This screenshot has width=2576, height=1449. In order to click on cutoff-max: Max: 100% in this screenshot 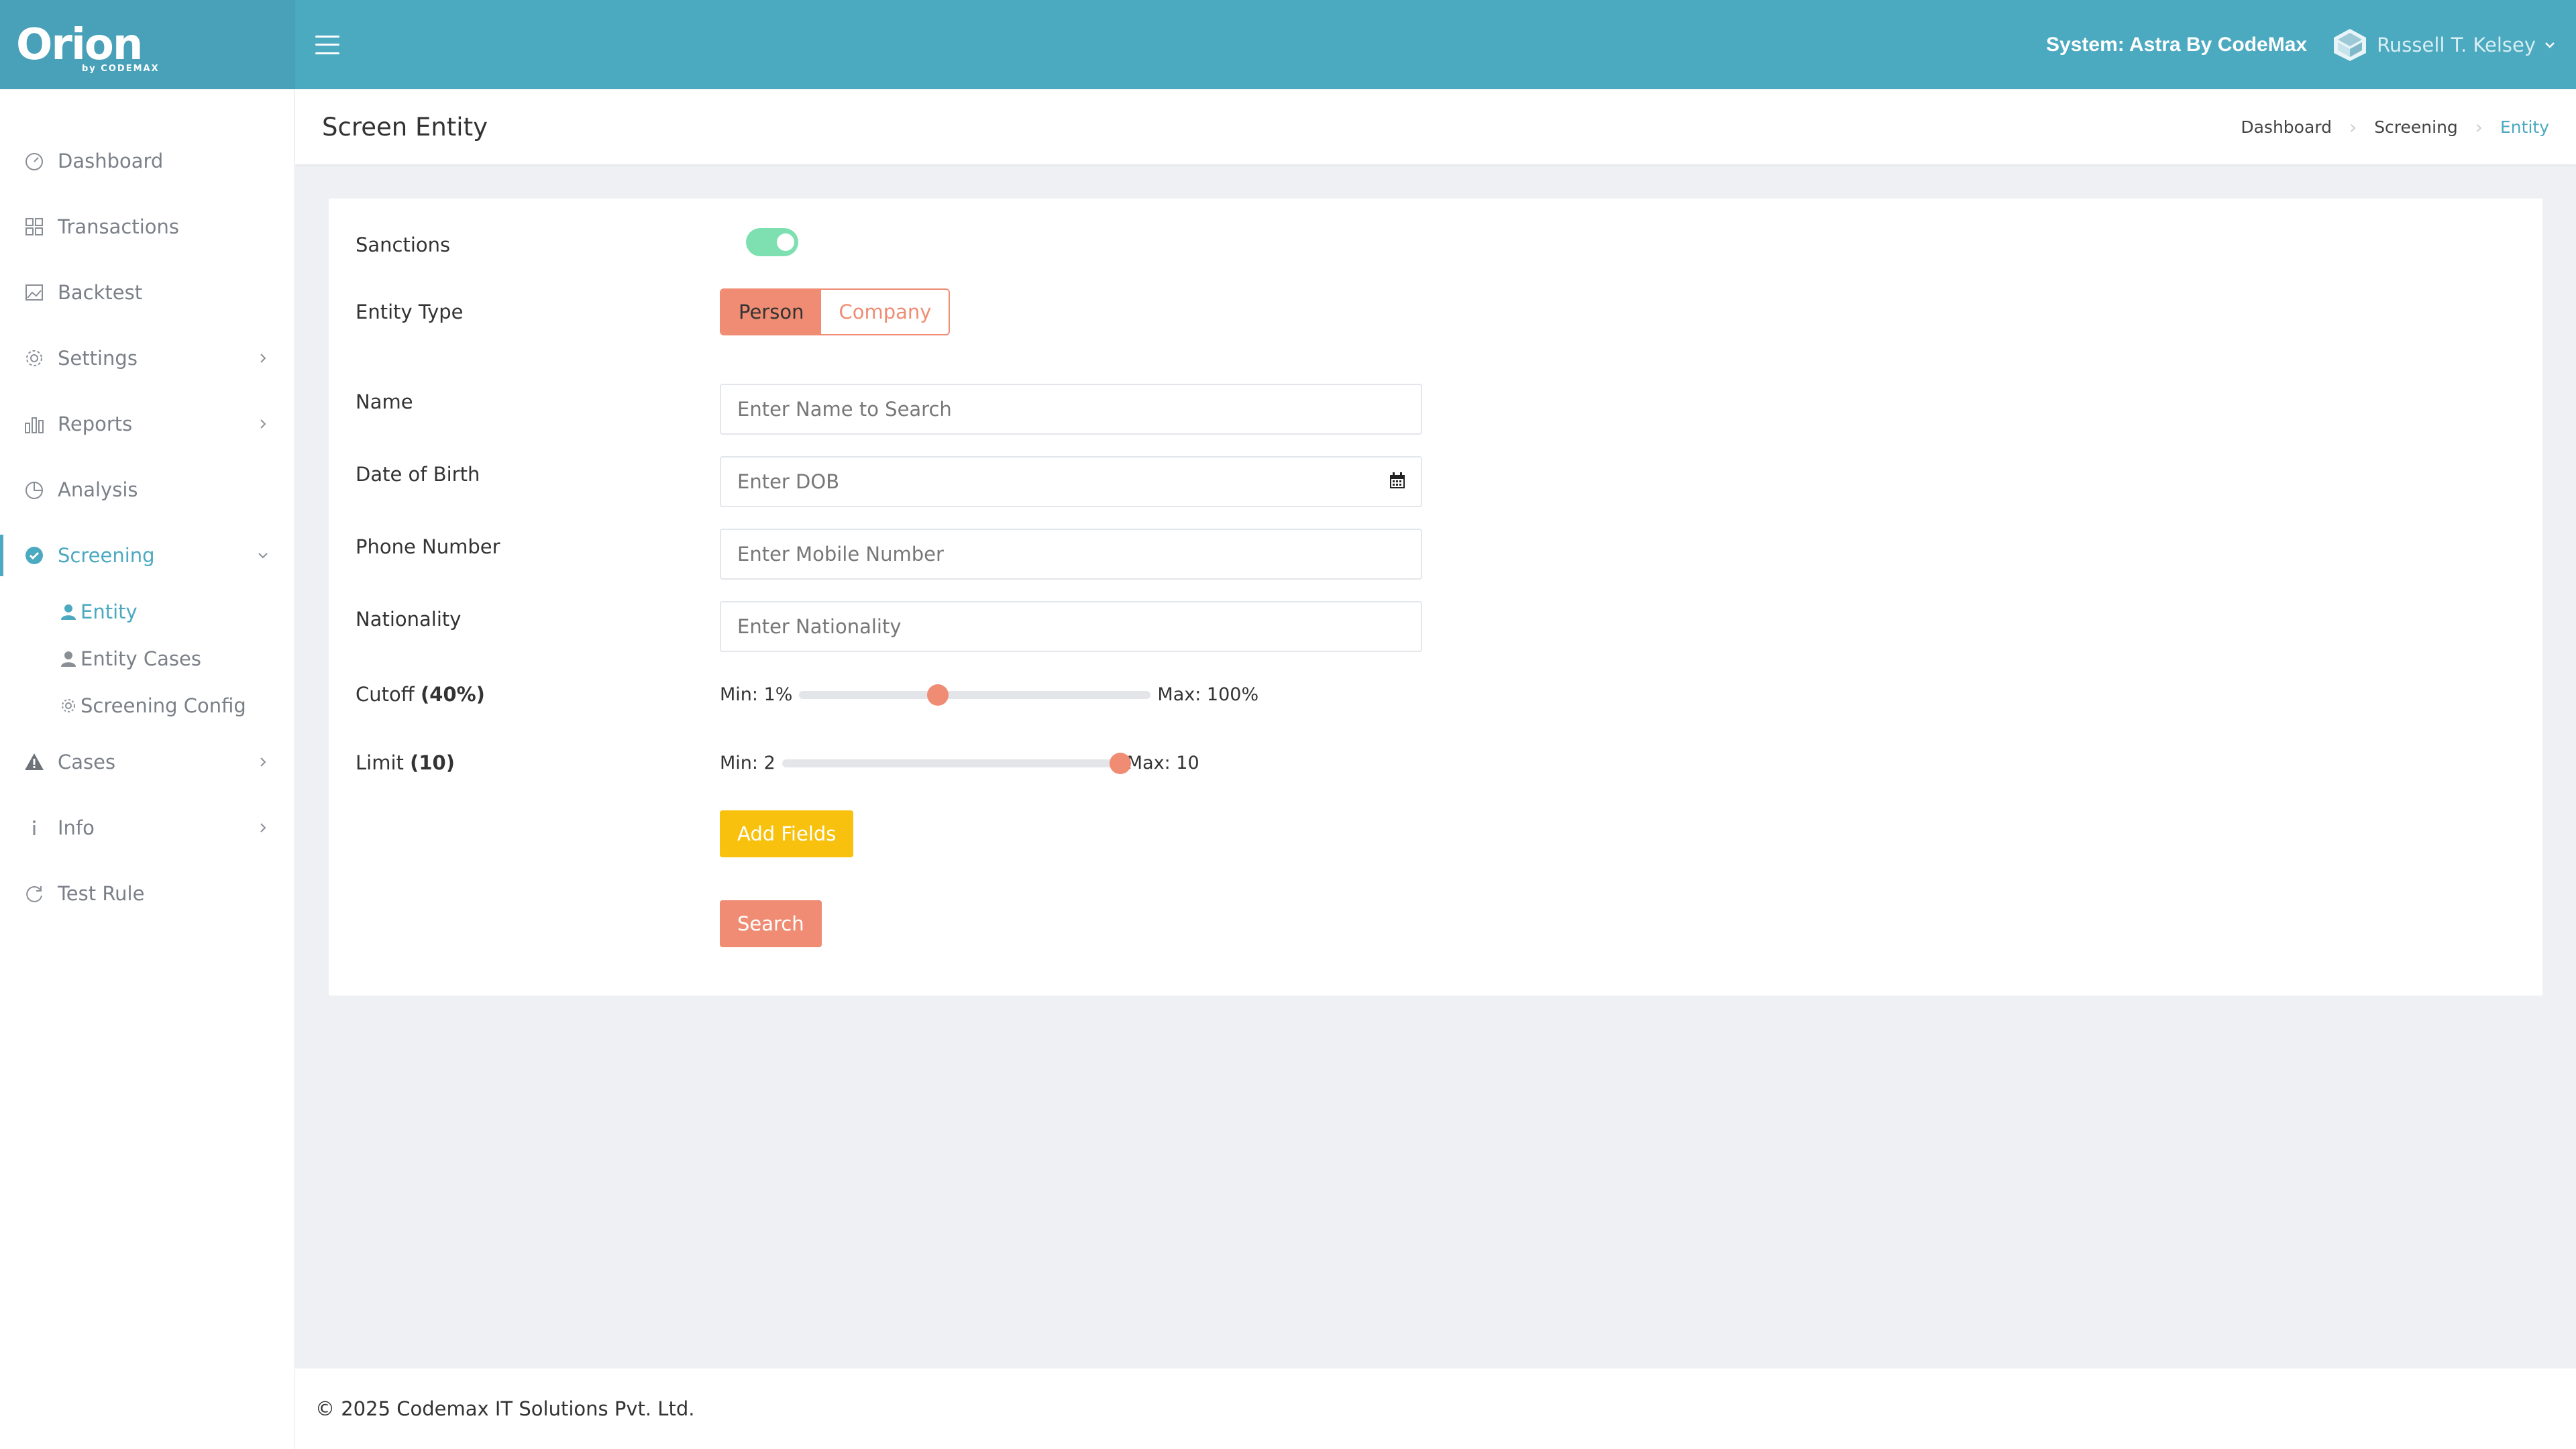, I will do `click(1208, 694)`.